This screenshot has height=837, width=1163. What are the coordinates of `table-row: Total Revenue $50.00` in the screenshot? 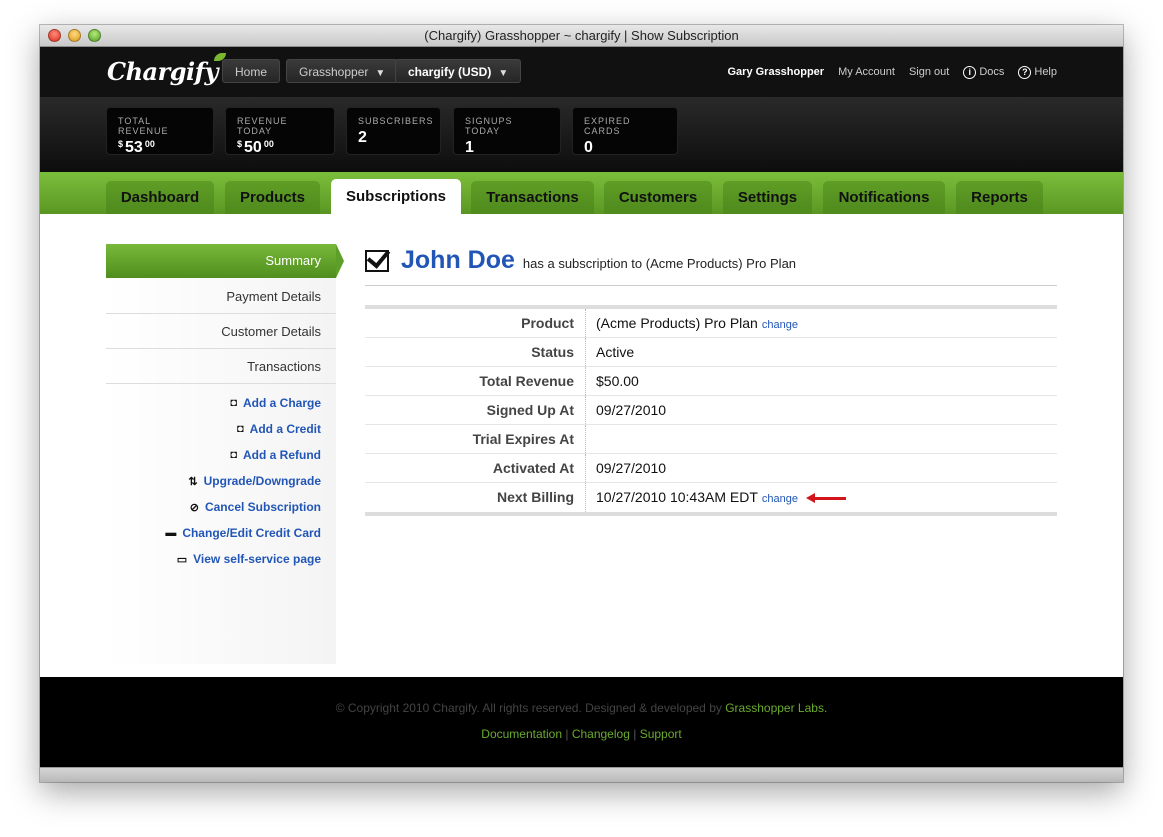 It's located at (711, 381).